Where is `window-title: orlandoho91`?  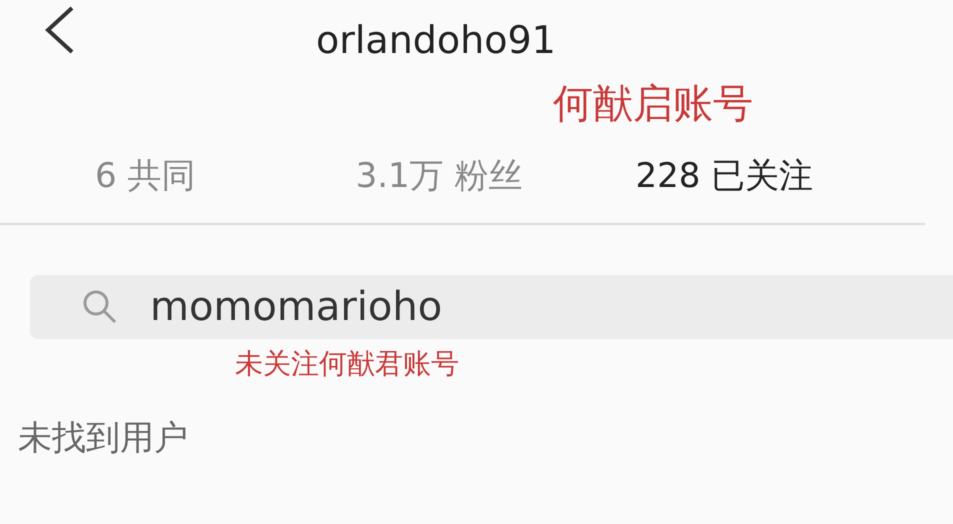
window-title: orlandoho91 is located at coordinates (436, 40).